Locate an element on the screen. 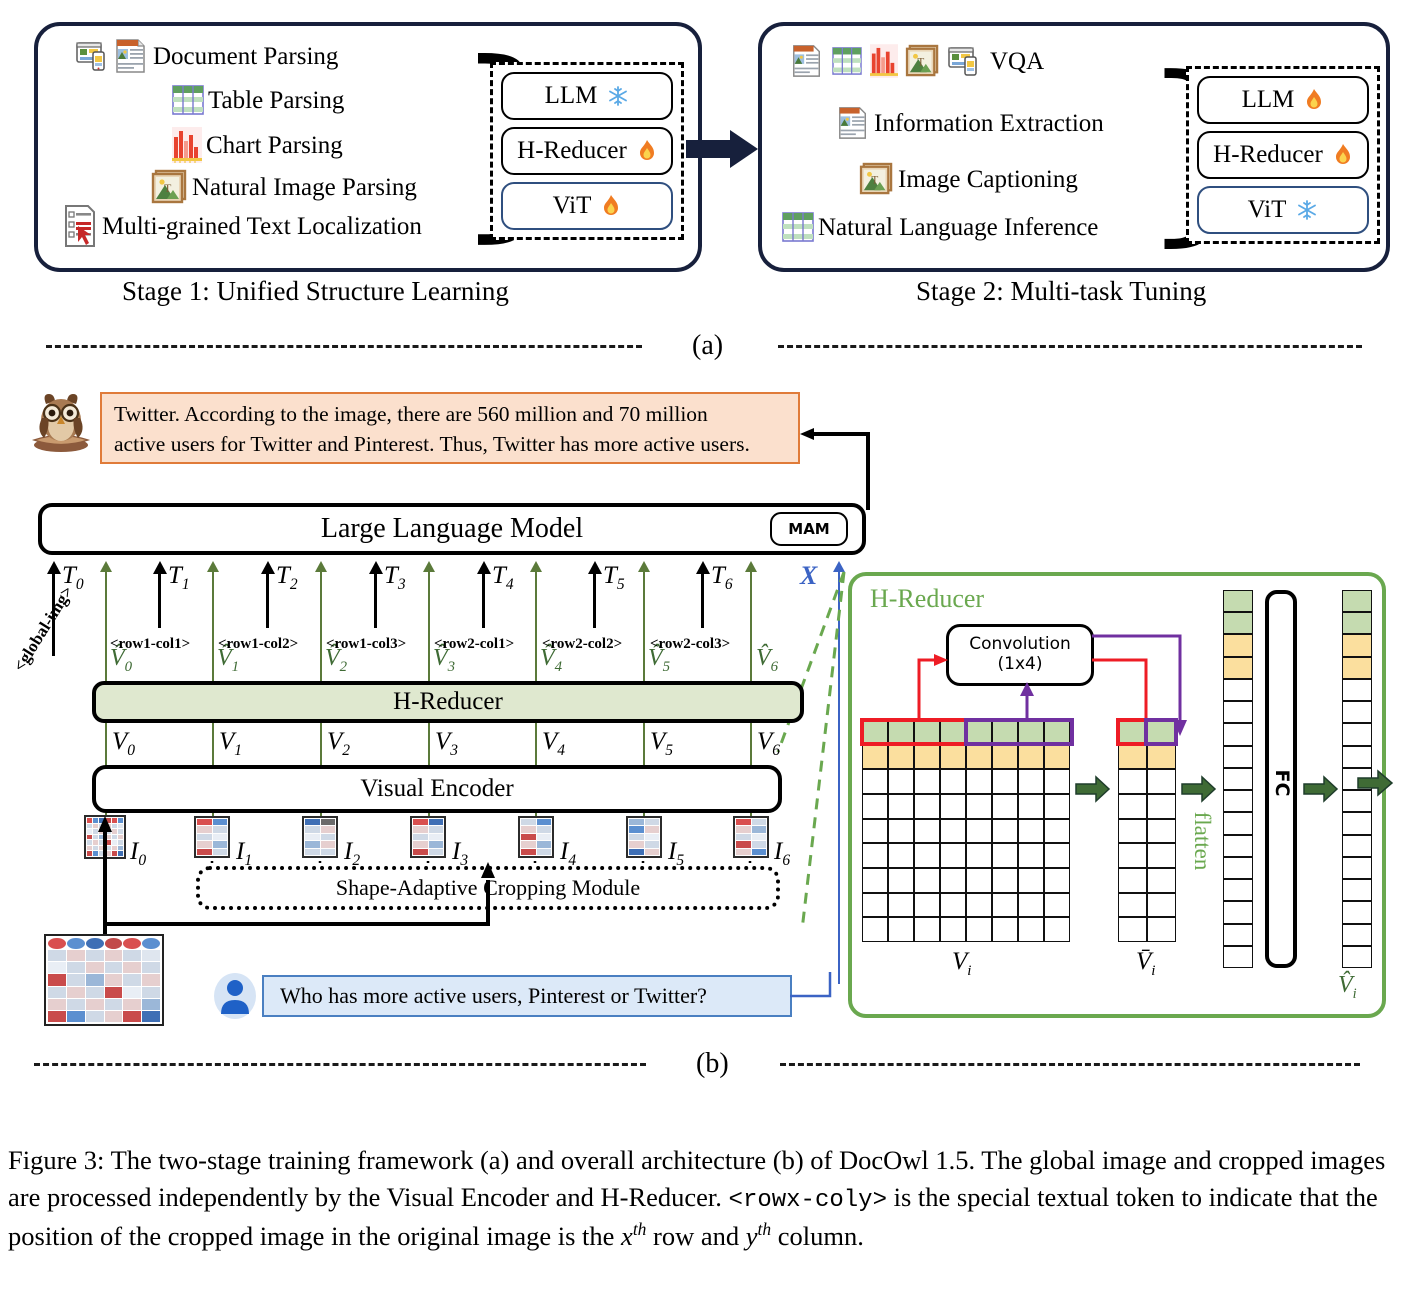 The width and height of the screenshot is (1408, 1312). fire-icon is located at coordinates (647, 151).